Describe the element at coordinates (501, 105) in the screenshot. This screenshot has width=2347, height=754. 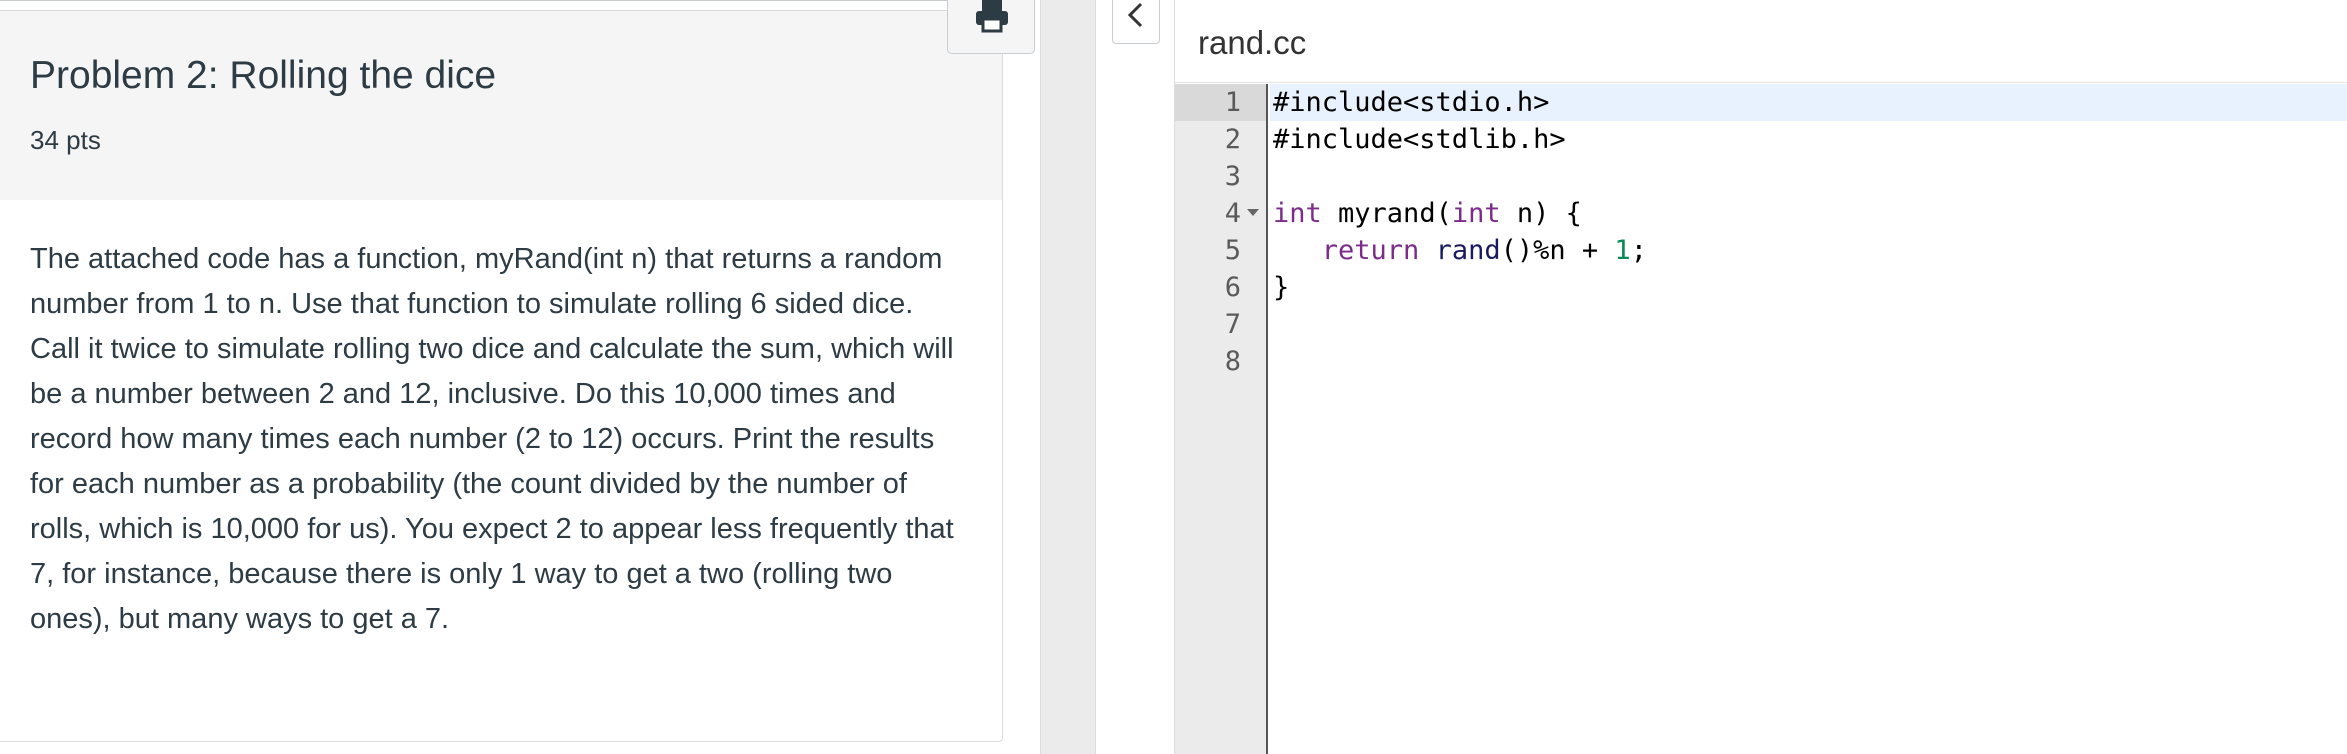
I see `question-header: Problem 2: Rolling the dice 34 pts` at that location.